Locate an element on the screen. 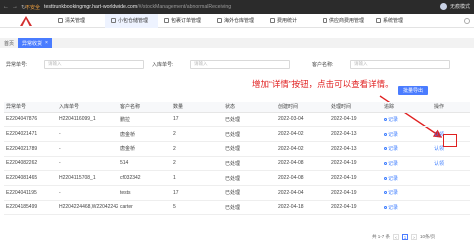  page-size-select: 10条/页 is located at coordinates (427, 237).